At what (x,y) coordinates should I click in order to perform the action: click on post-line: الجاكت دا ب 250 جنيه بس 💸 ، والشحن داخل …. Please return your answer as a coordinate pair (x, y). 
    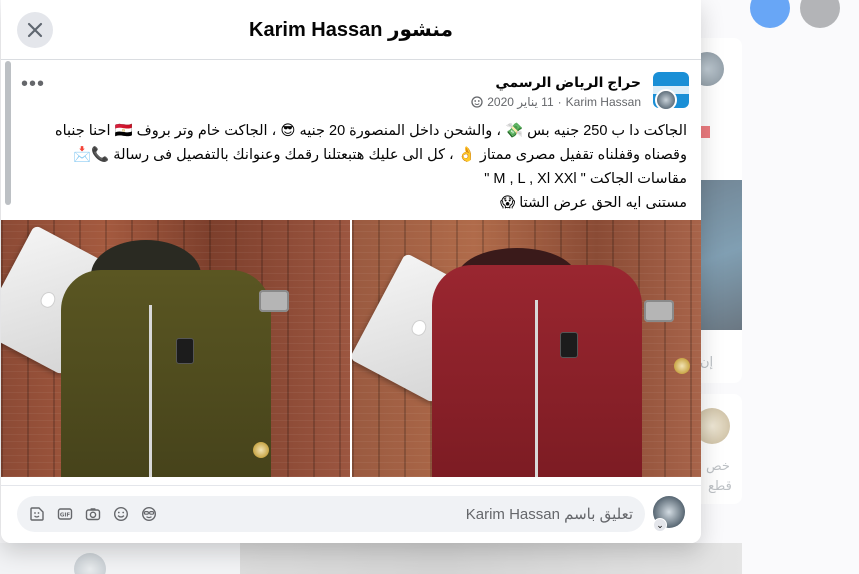
    Looking at the image, I should click on (371, 131).